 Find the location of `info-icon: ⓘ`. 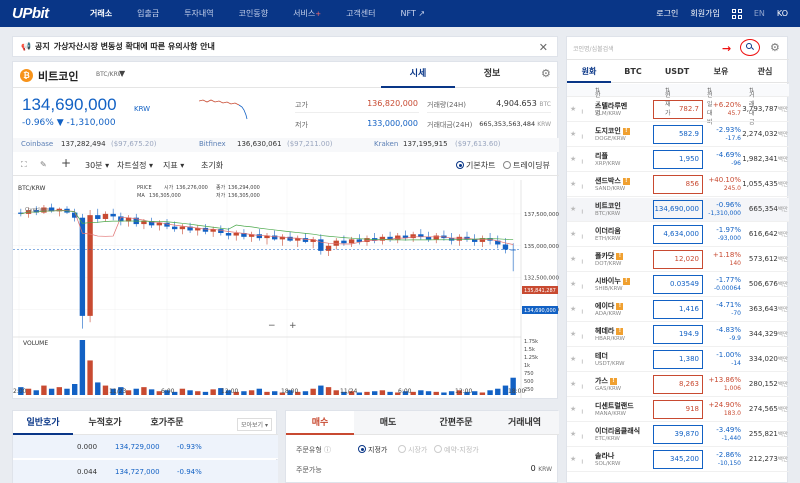

info-icon: ⓘ is located at coordinates (327, 450).